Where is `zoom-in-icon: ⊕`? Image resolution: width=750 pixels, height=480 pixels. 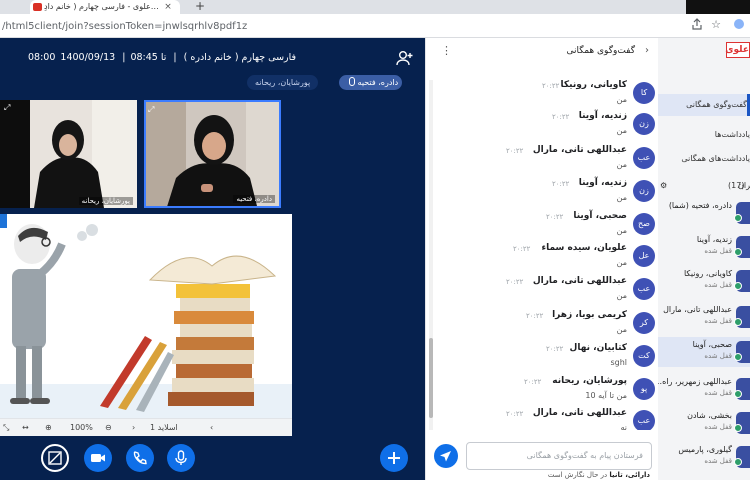
zoom-in-icon: ⊕ is located at coordinates (48, 428).